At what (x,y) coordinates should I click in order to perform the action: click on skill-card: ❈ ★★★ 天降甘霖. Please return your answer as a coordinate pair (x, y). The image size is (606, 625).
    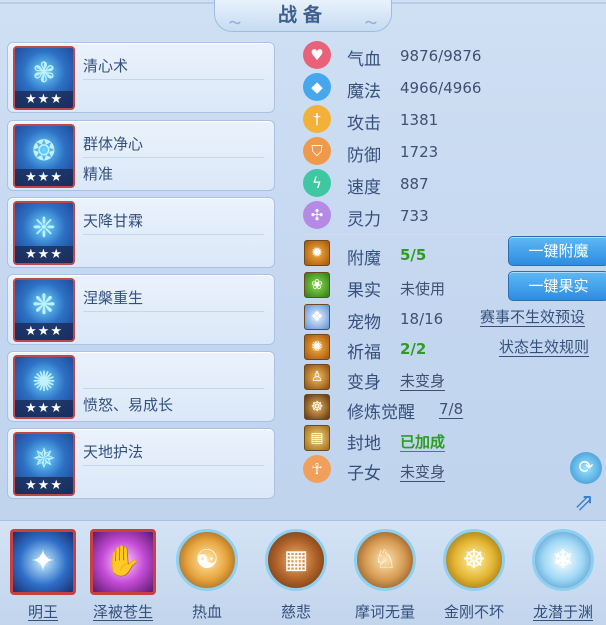
    Looking at the image, I should click on (141, 232).